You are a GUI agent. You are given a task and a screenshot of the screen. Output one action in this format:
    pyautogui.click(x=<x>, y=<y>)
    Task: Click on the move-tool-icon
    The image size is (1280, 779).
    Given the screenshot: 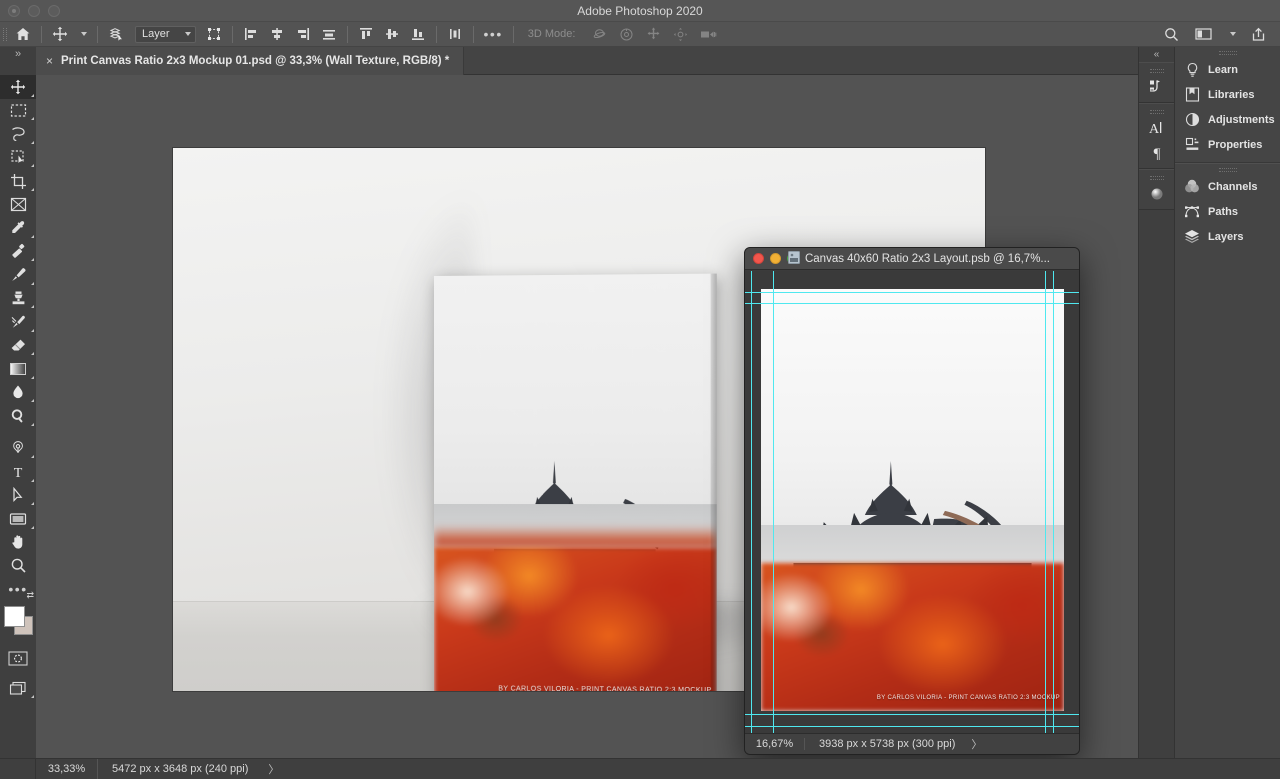 What is the action you would take?
    pyautogui.click(x=60, y=34)
    